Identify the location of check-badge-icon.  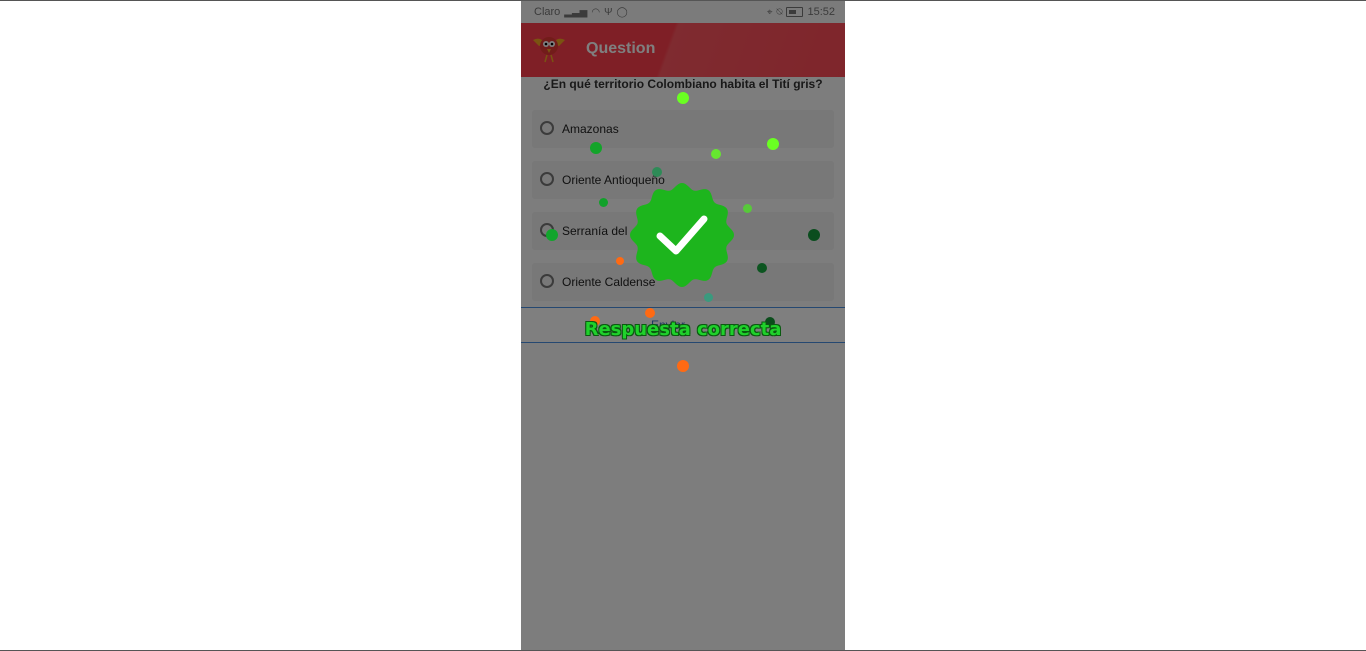
(682, 235).